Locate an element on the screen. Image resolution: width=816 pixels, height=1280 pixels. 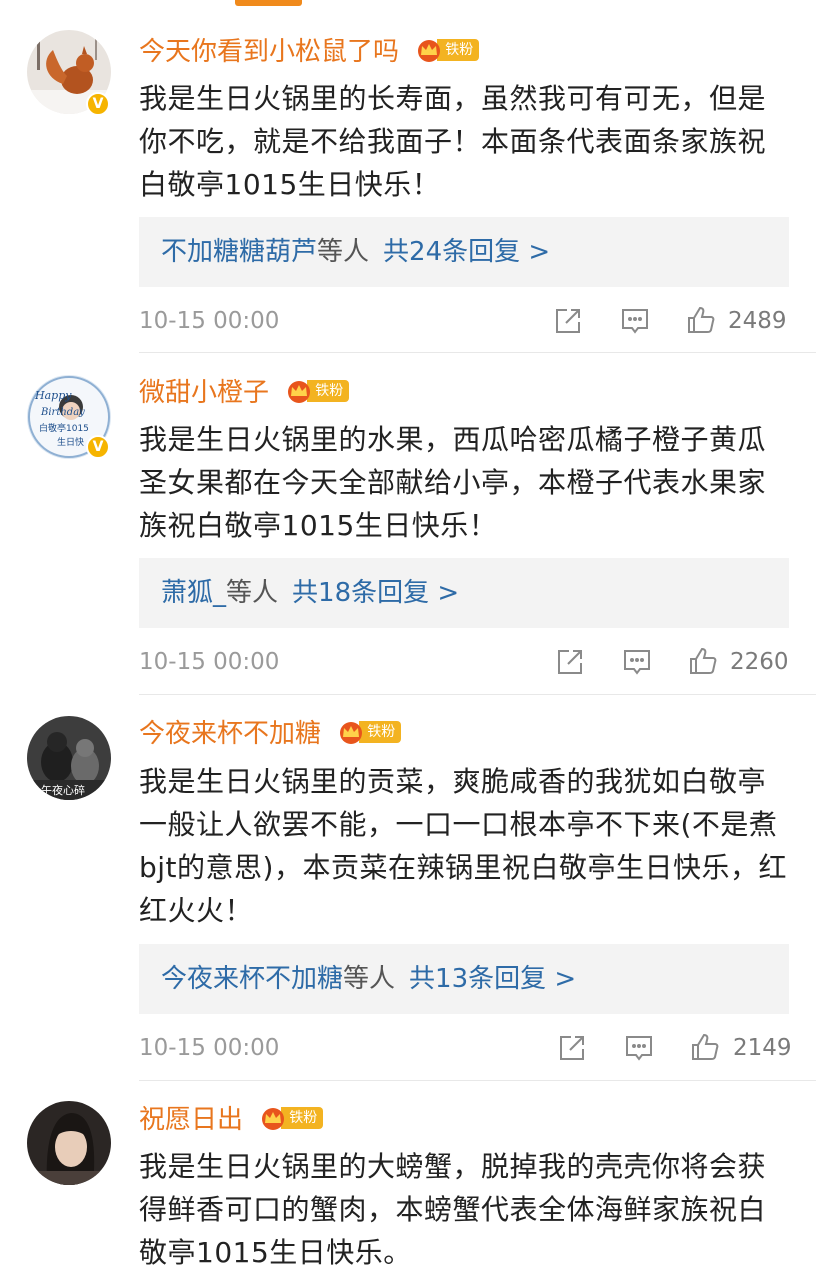
reply-count-link: 共13条回复 > is located at coordinates (492, 979).